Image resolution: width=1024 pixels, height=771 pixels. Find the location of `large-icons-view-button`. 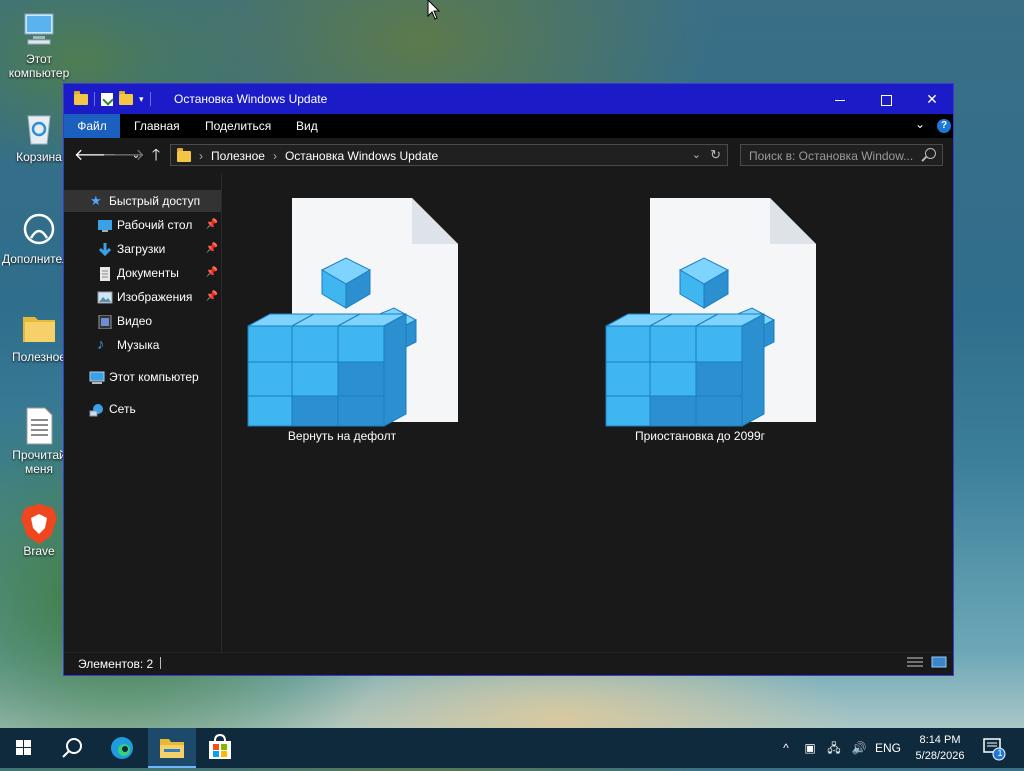

large-icons-view-button is located at coordinates (939, 663).